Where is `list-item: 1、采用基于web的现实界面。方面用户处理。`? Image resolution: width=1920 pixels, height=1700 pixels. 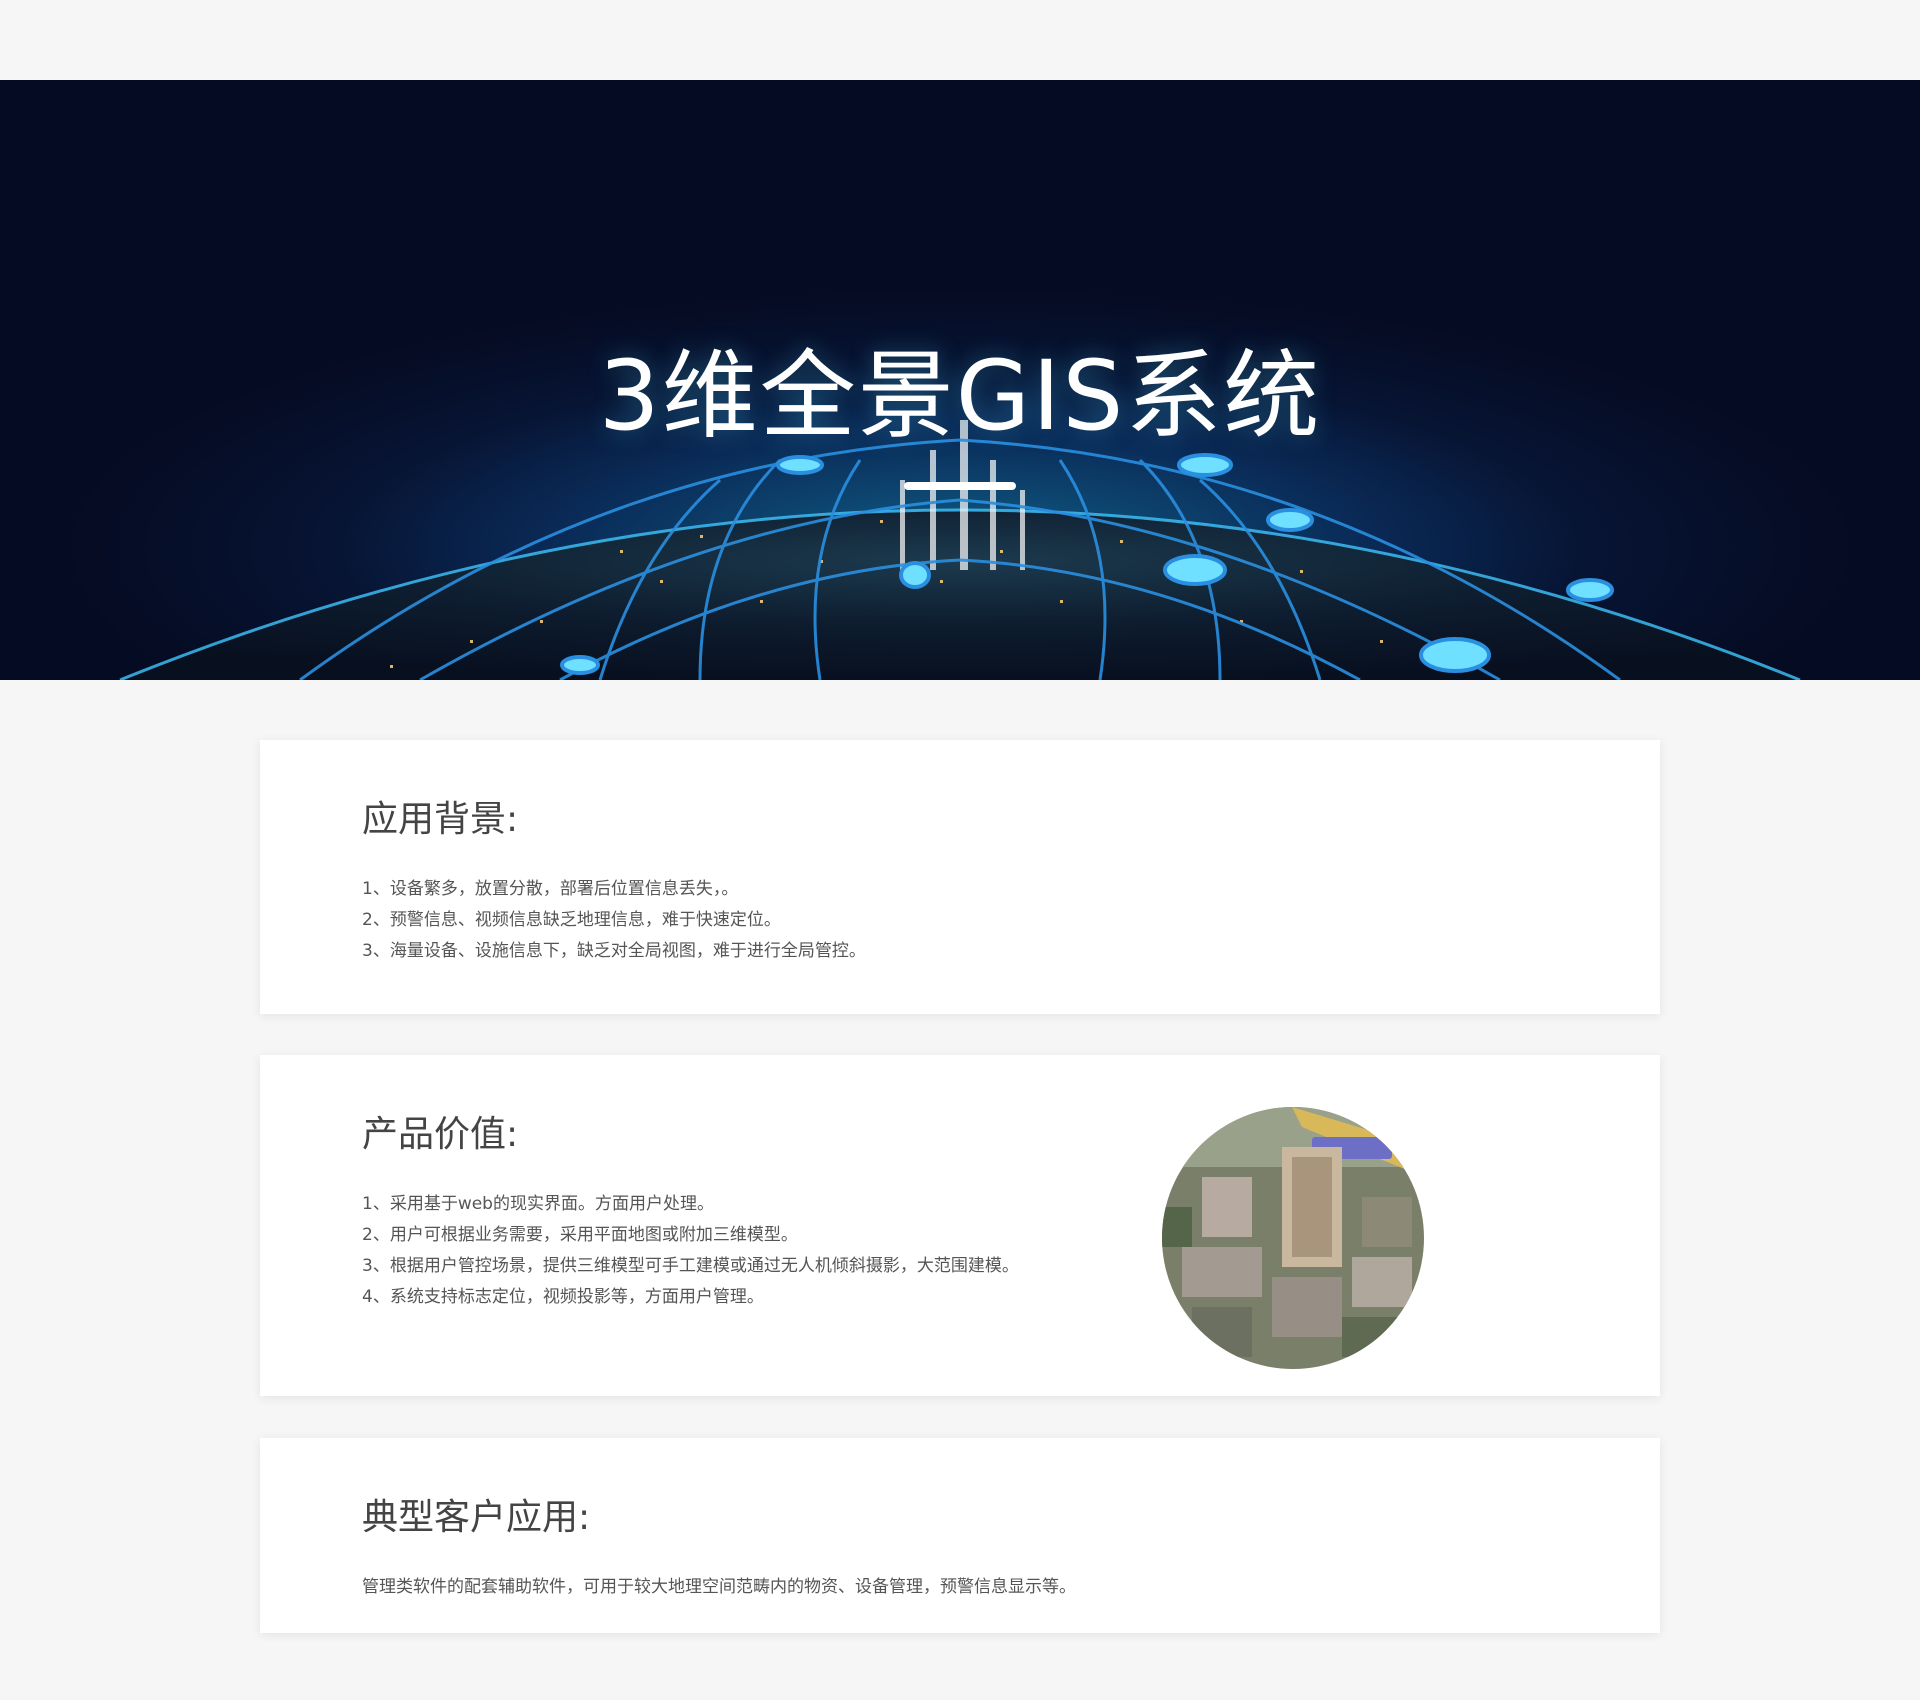
list-item: 1、采用基于web的现实界面。方面用户处理。 is located at coordinates (538, 1204).